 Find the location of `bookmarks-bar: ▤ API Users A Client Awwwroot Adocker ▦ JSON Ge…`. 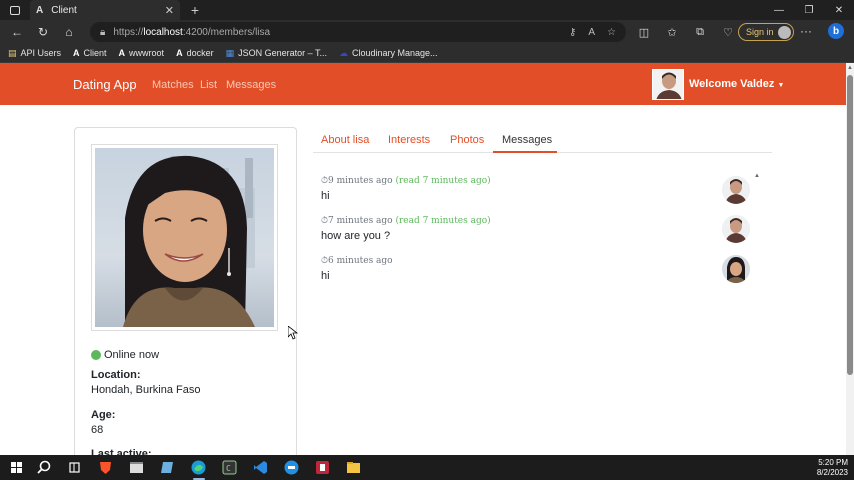

bookmarks-bar: ▤ API Users A Client Awwwroot Adocker ▦ JSON Ge… is located at coordinates (427, 53).